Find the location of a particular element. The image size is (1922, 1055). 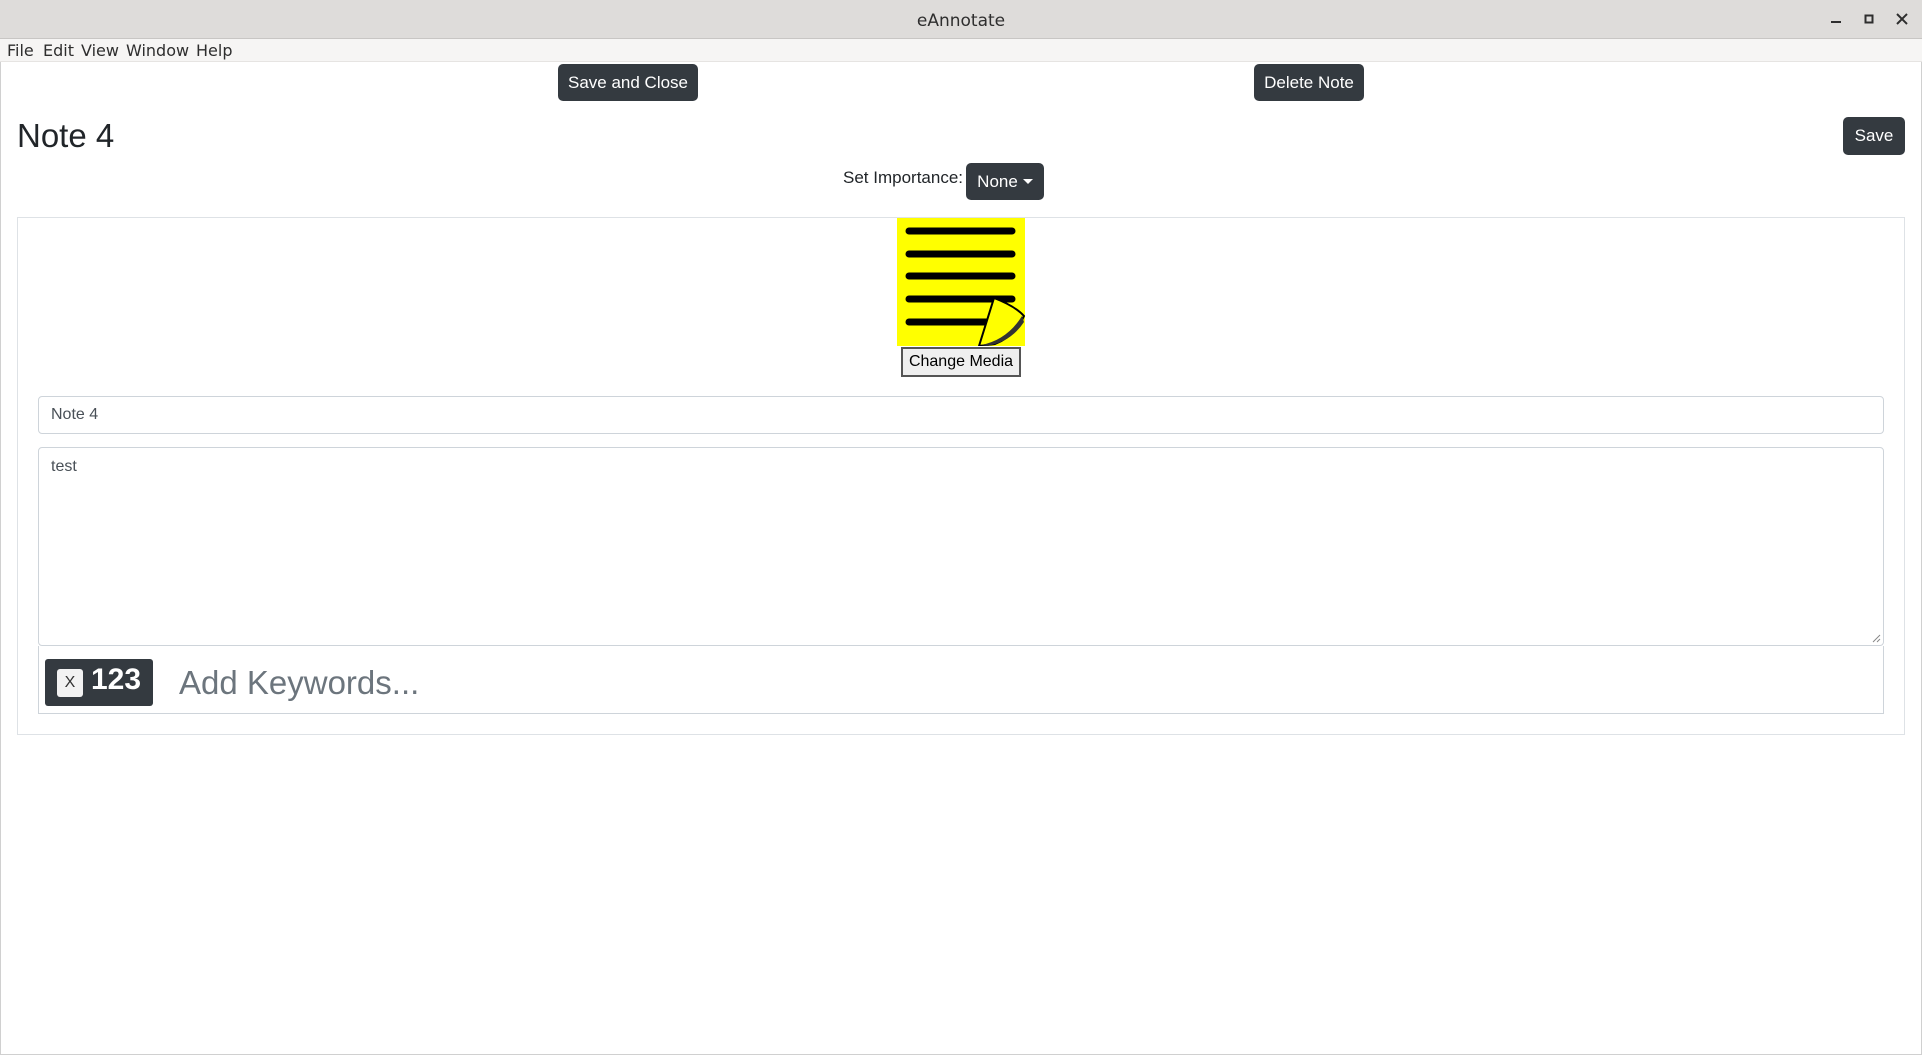

window-titlebar: eAnnotate is located at coordinates (961, 19).